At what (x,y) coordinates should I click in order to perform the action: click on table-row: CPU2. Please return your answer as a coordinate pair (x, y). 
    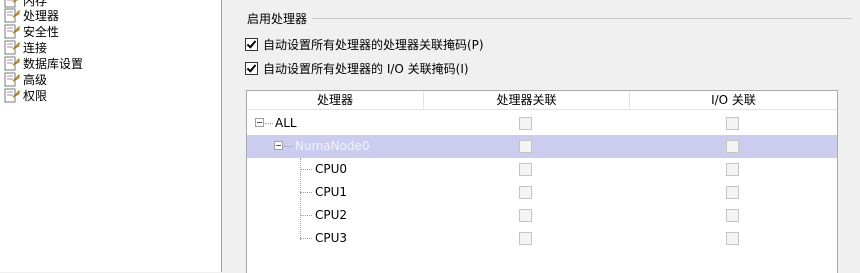
    Looking at the image, I should click on (542, 215).